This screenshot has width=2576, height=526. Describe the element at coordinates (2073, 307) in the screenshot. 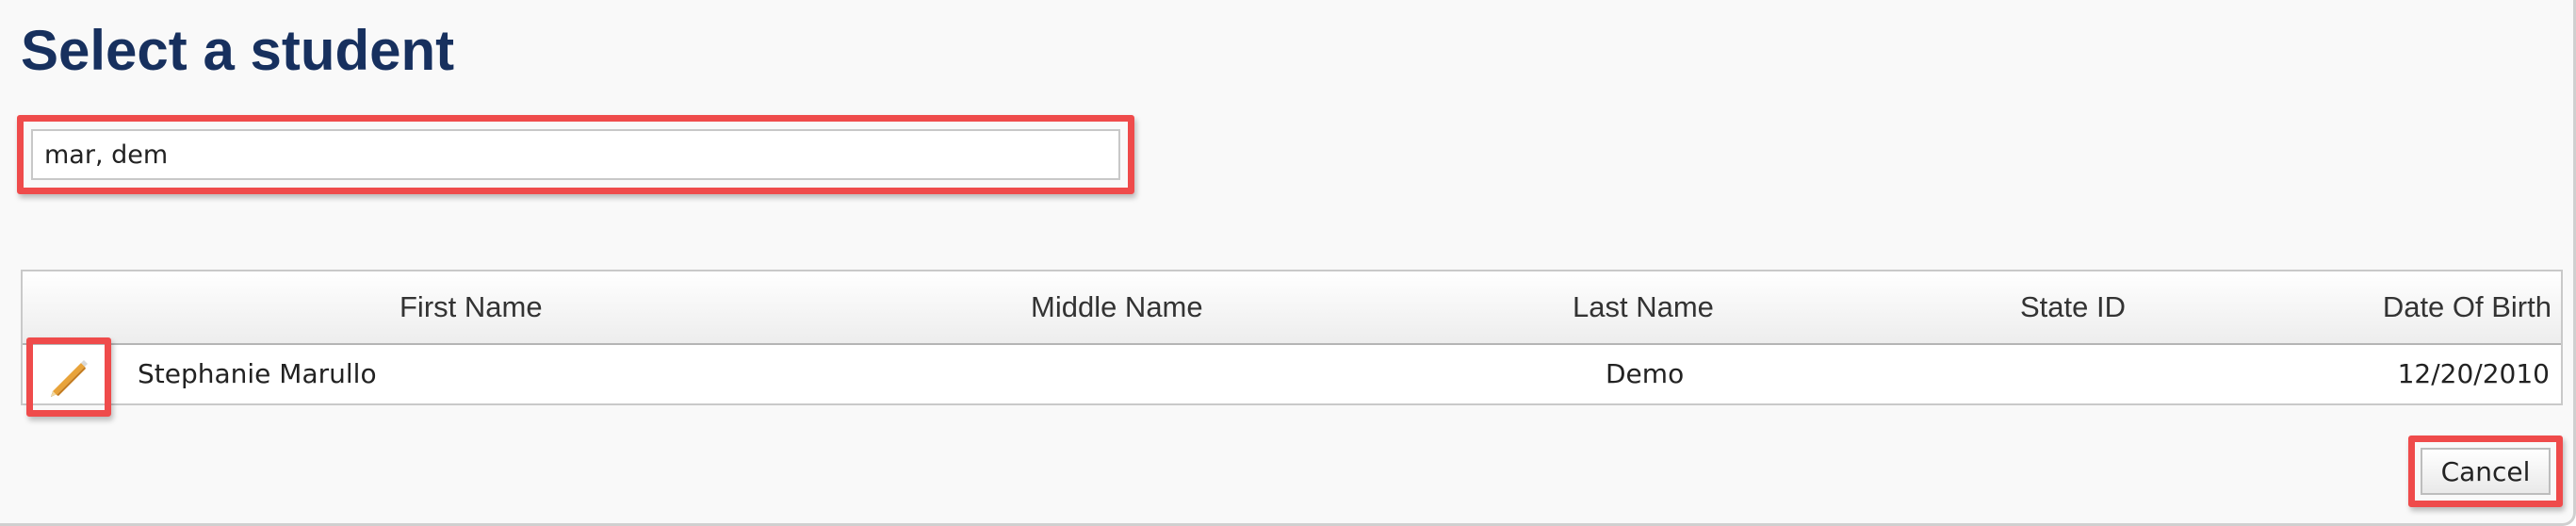

I see `column-header-state-id: State ID` at that location.